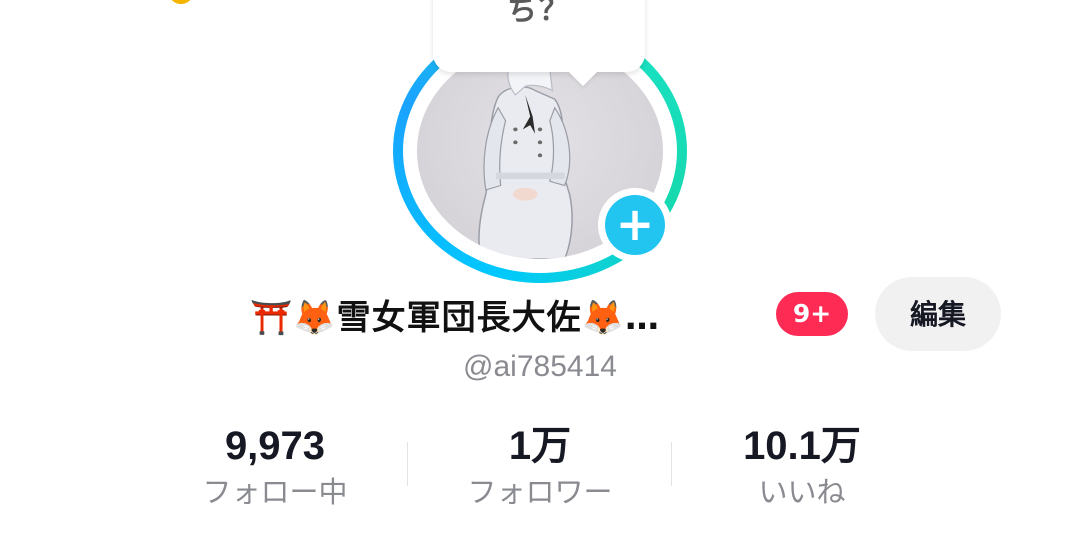 Image resolution: width=1080 pixels, height=533 pixels. What do you see at coordinates (812, 314) in the screenshot?
I see `notification-badge: 9+` at bounding box center [812, 314].